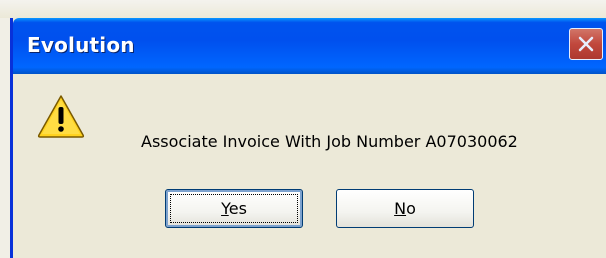 This screenshot has height=258, width=606. I want to click on yes-button: Yes, so click(234, 208).